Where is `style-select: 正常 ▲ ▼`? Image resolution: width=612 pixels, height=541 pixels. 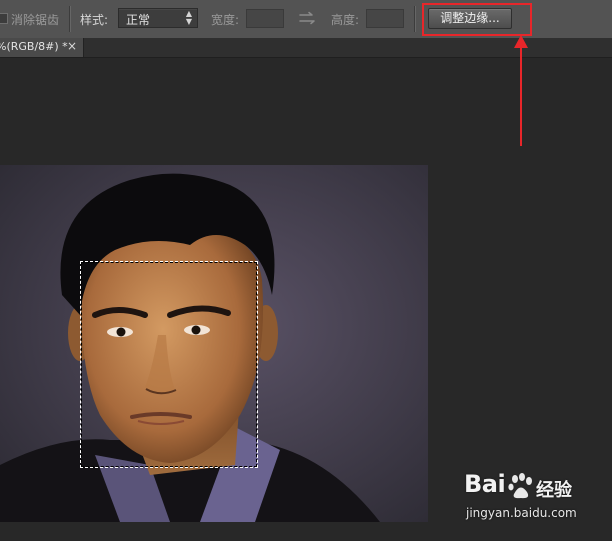
style-select: 正常 ▲ ▼ is located at coordinates (158, 18).